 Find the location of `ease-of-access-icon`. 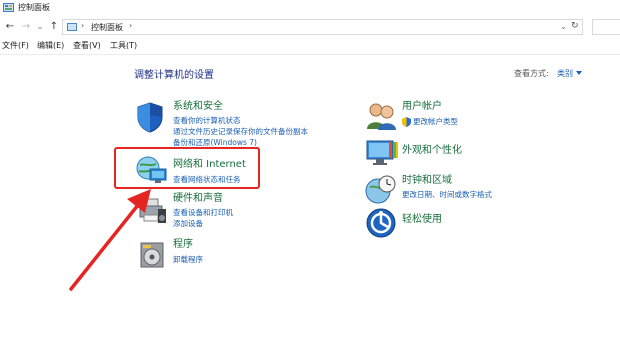

ease-of-access-icon is located at coordinates (381, 224).